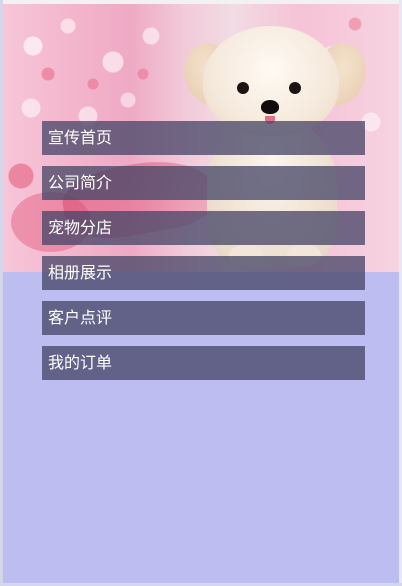  I want to click on menu-item-company-intro: 公司简介, so click(203, 183).